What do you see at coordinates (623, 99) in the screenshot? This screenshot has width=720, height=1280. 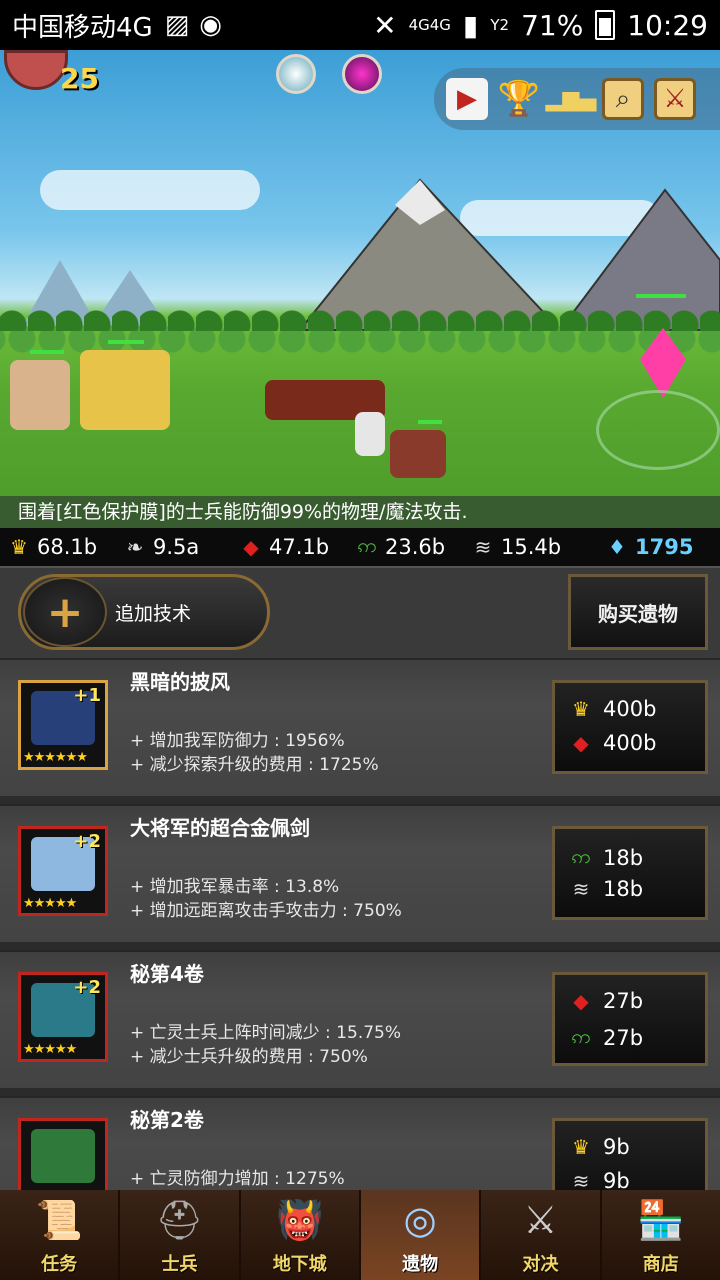 I see `book-search-icon: ⌕` at bounding box center [623, 99].